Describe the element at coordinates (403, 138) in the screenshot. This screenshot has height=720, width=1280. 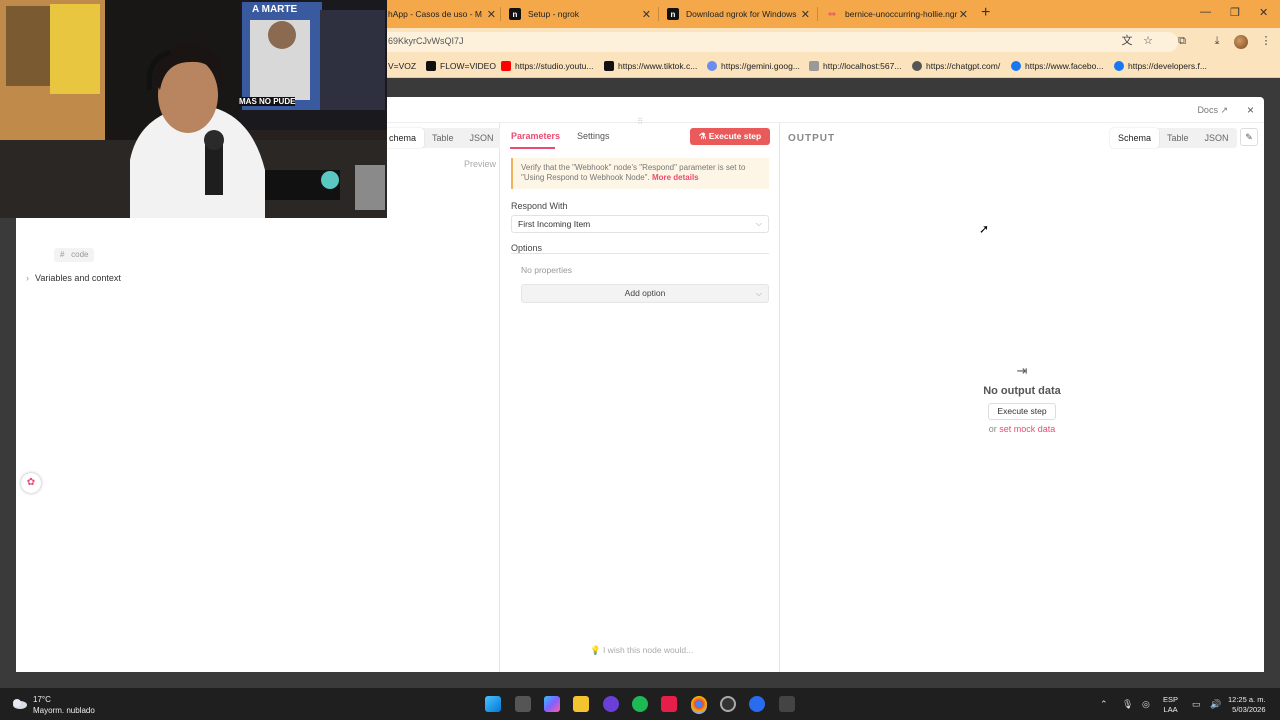
I see `input-view-schema: chema` at that location.